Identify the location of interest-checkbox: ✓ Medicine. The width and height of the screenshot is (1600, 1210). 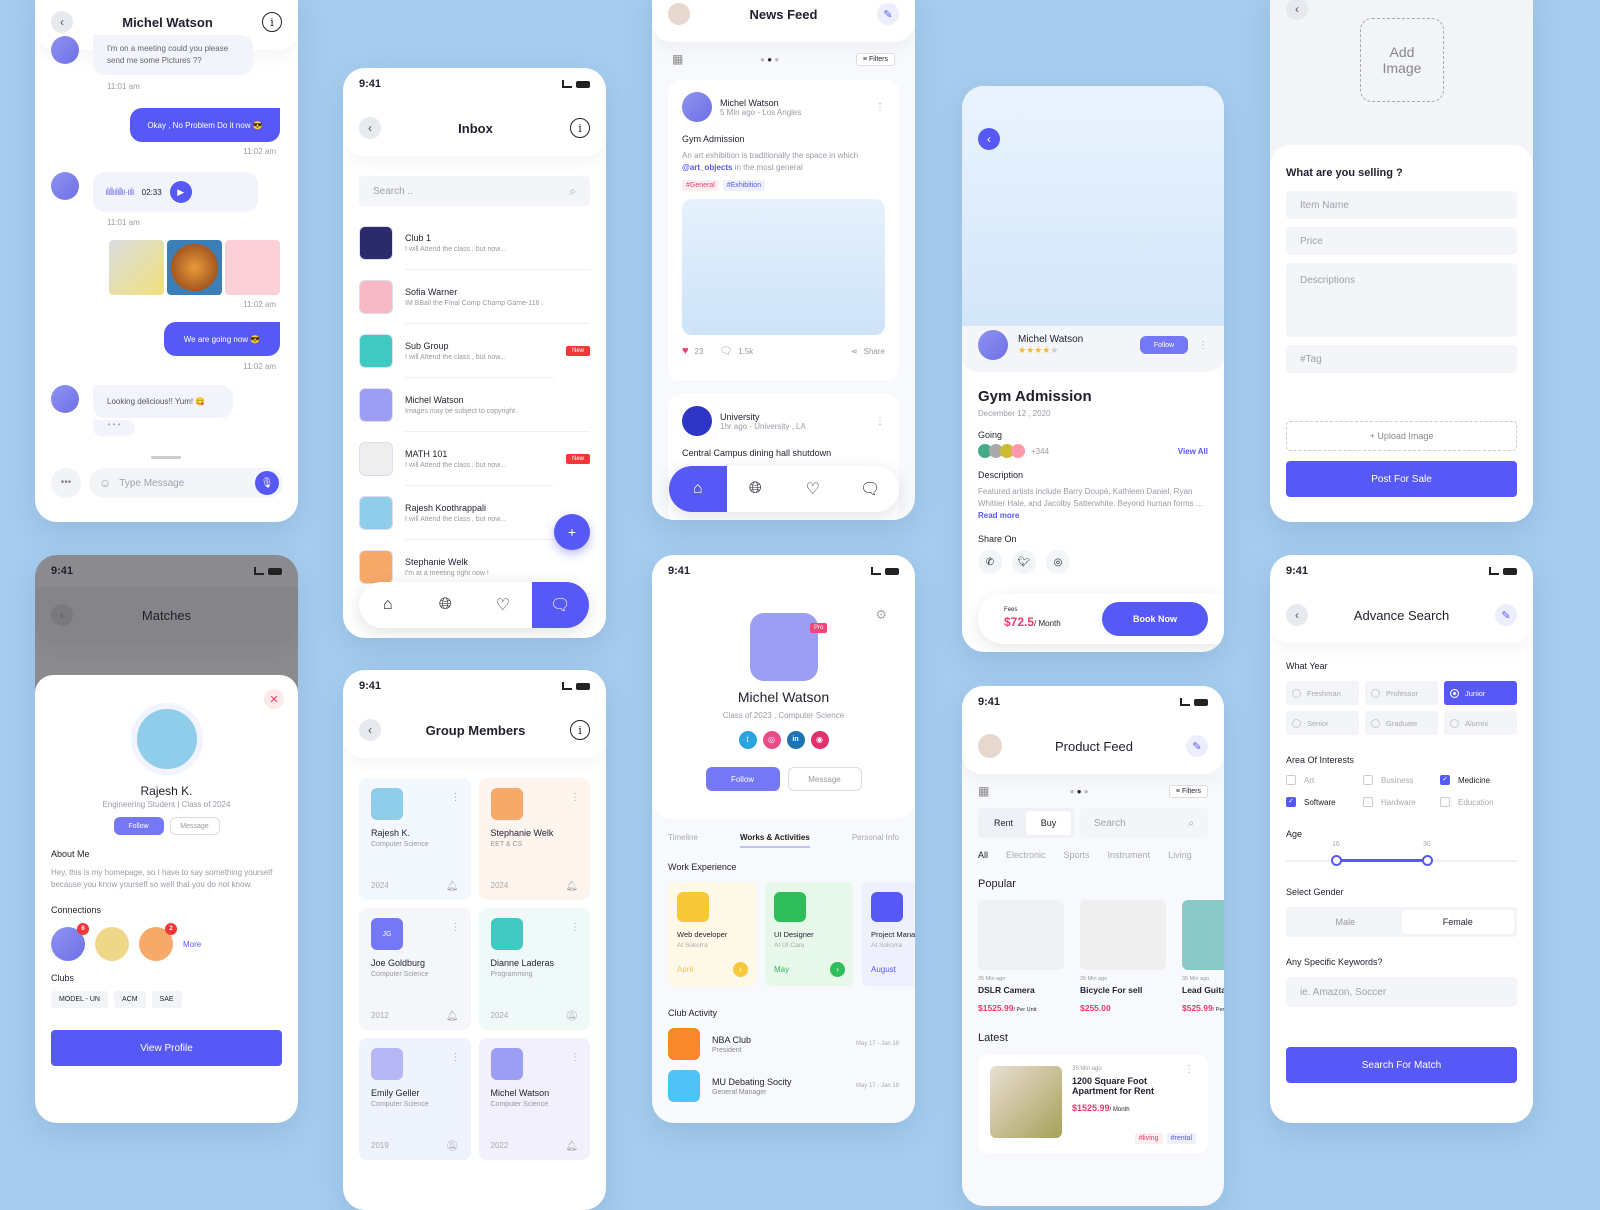
(1478, 780).